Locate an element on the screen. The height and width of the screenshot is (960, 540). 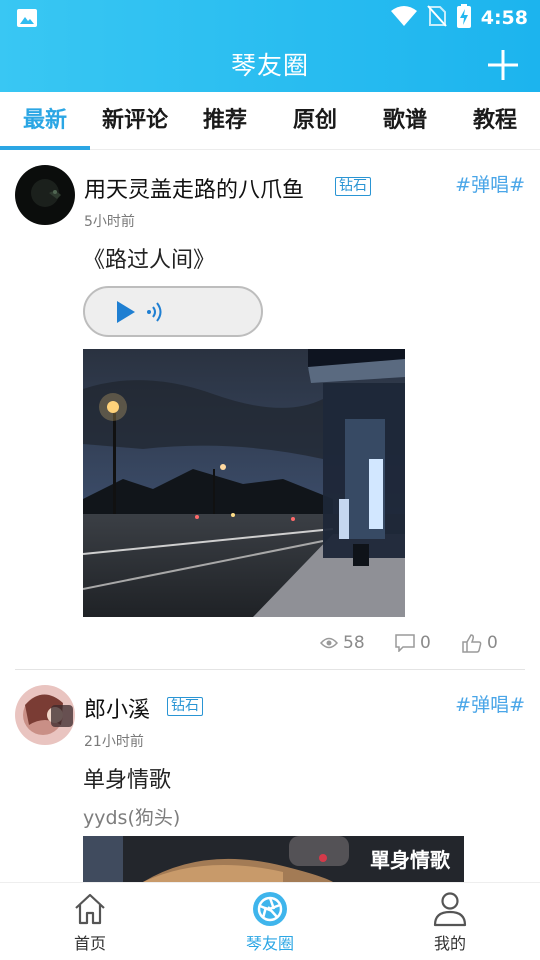
category-tabs: 最新 新评论 推荐 原创 歌谱 教程 is located at coordinates (270, 121).